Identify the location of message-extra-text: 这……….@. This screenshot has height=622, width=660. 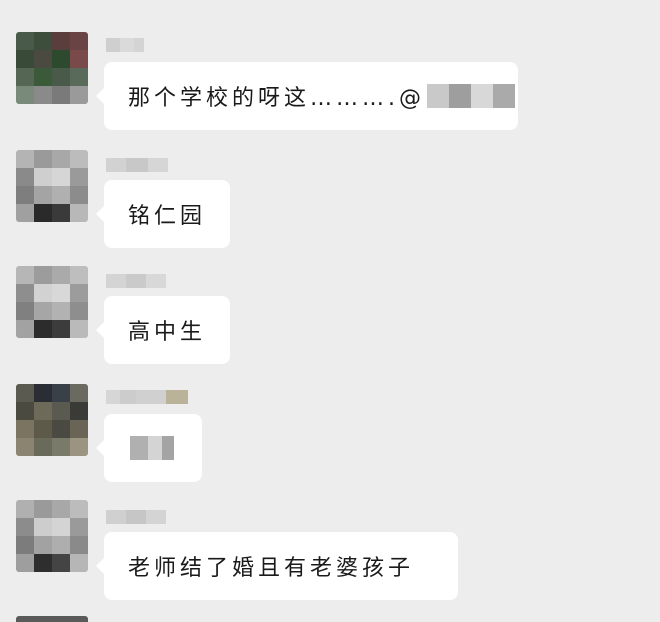
(355, 98).